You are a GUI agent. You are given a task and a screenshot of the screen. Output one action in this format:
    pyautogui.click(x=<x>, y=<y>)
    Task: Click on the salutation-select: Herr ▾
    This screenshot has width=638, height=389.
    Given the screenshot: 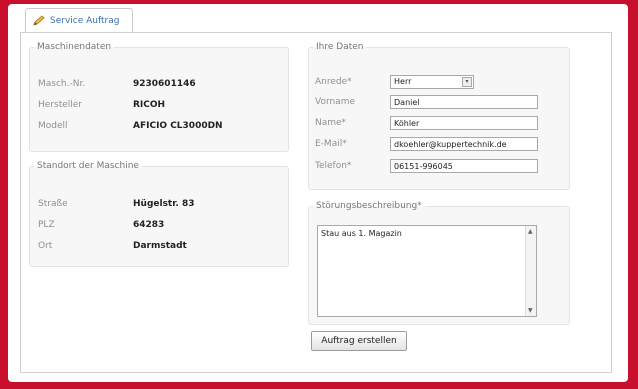 What is the action you would take?
    pyautogui.click(x=432, y=82)
    